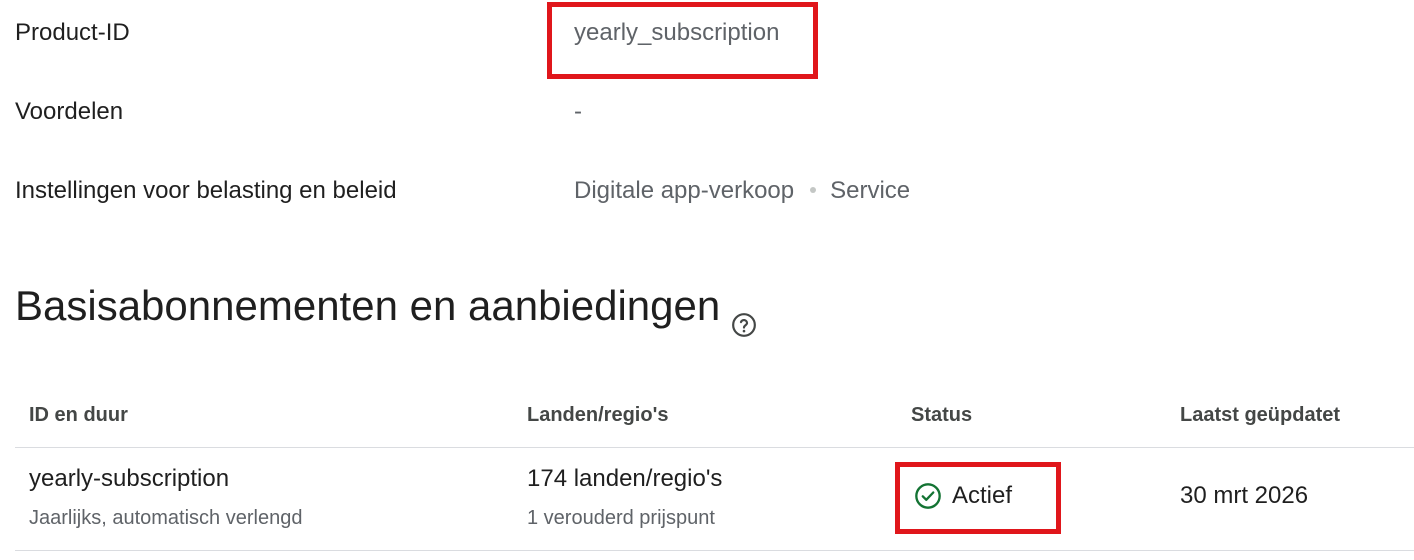 This screenshot has height=560, width=1414. I want to click on benefits-label: Voordelen, so click(69, 111).